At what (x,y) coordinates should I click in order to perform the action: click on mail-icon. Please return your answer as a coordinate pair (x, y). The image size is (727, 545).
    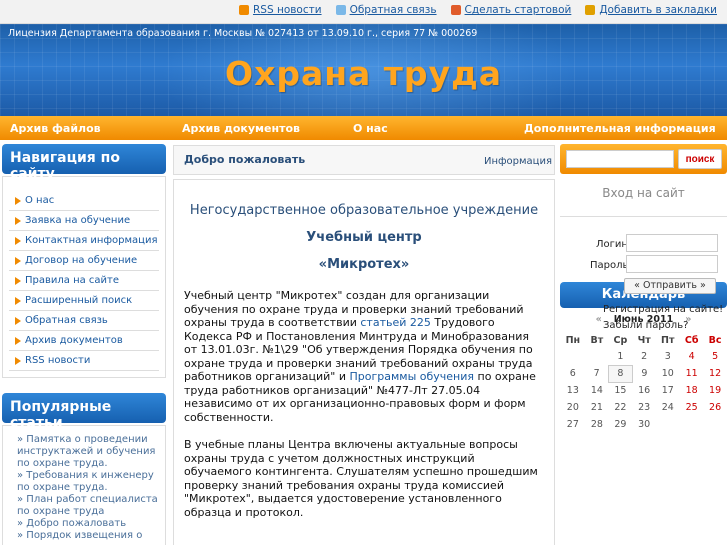
    Looking at the image, I should click on (340, 10).